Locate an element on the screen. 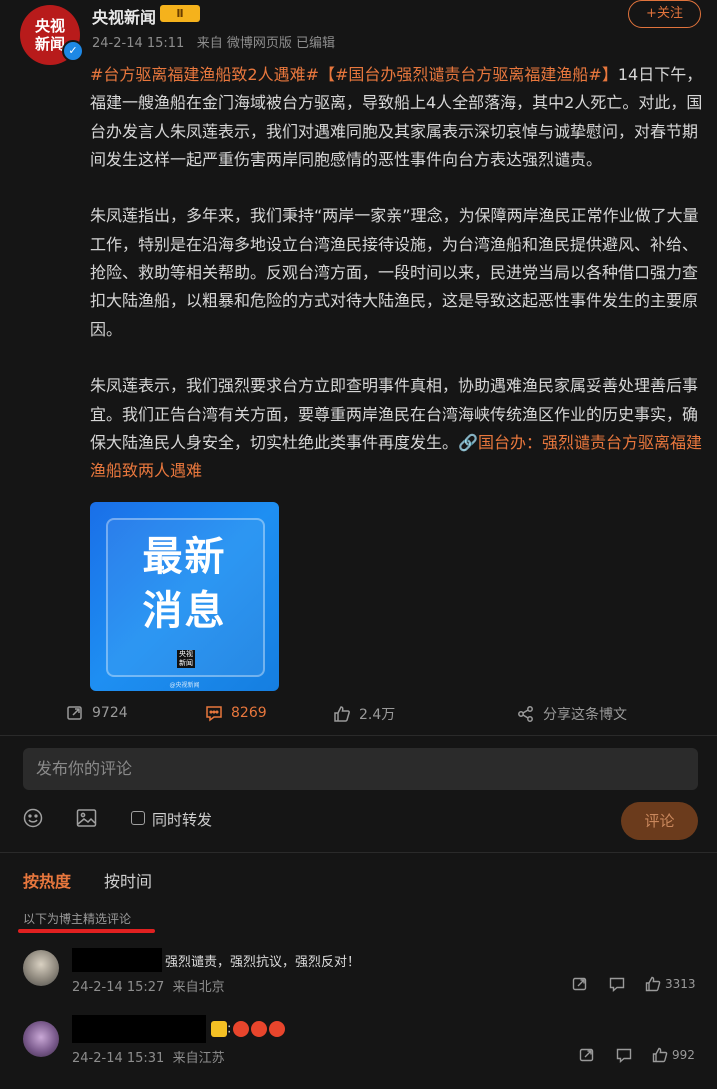  comment-time: 24-2-14 15:31 is located at coordinates (118, 1058).